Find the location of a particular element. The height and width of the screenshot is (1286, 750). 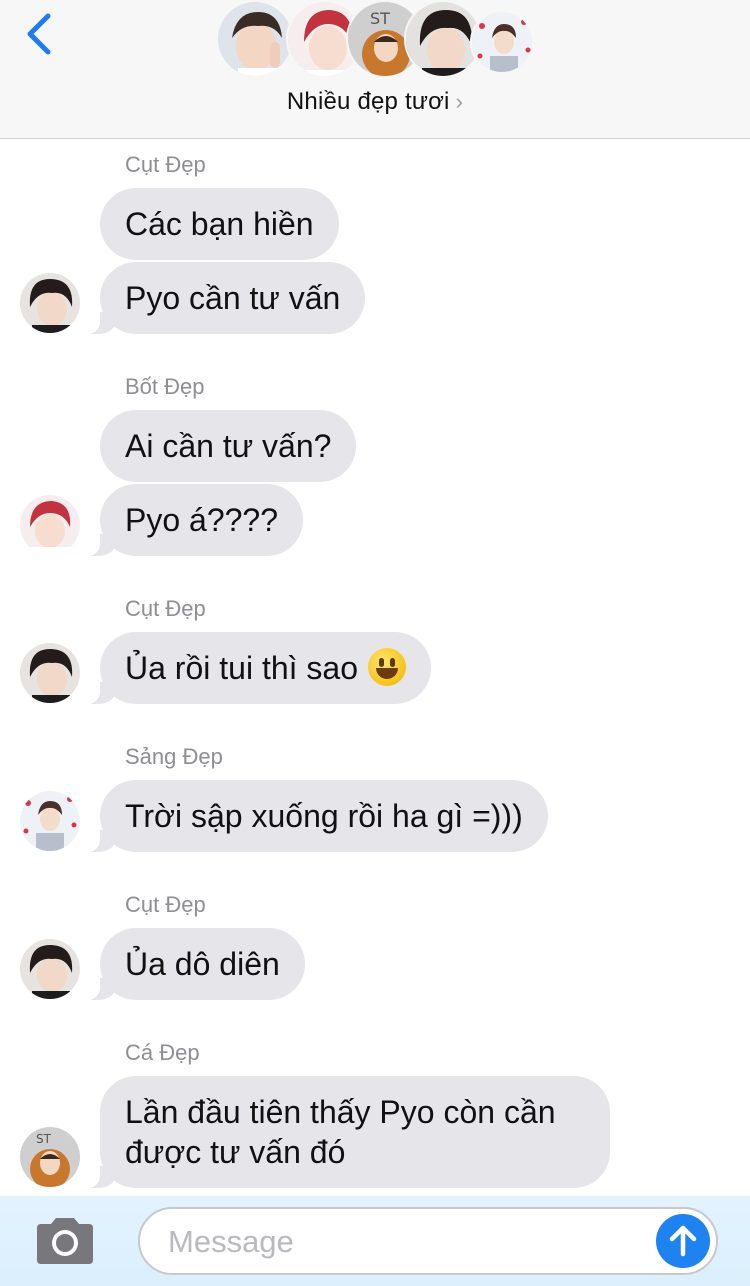

message-text: Ai cần tư vấn? is located at coordinates (228, 446).